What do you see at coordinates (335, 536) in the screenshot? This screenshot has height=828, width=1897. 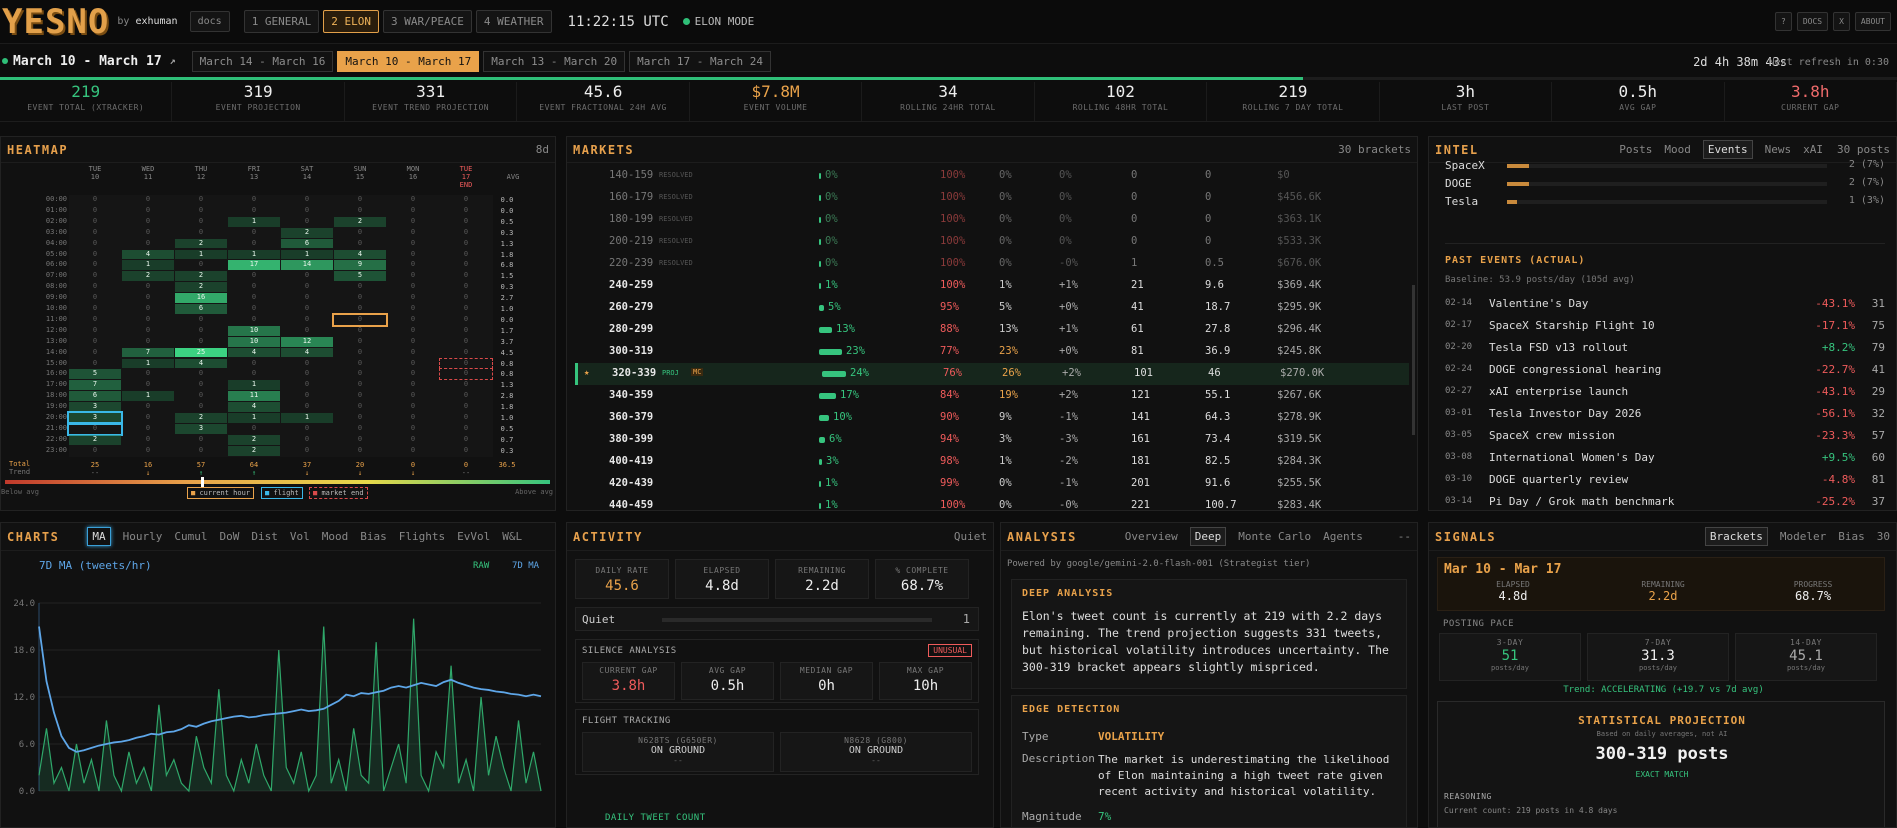 I see `chart-tab-mood: Mood` at bounding box center [335, 536].